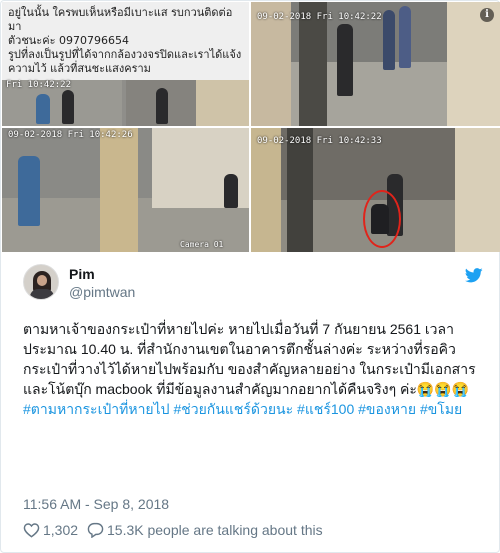 This screenshot has height=553, width=500. I want to click on hashtag-link: #แชร์100, so click(325, 409).